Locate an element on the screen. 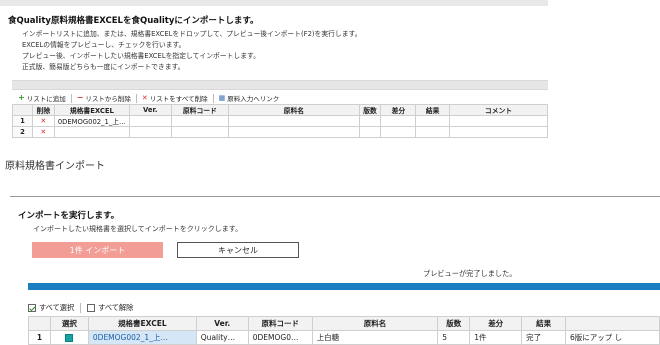 This screenshot has width=660, height=345. grid-header-row: 選択 規格書EXCEL Ver. 原料コード 原料名 版数 差分 結果 is located at coordinates (344, 323).